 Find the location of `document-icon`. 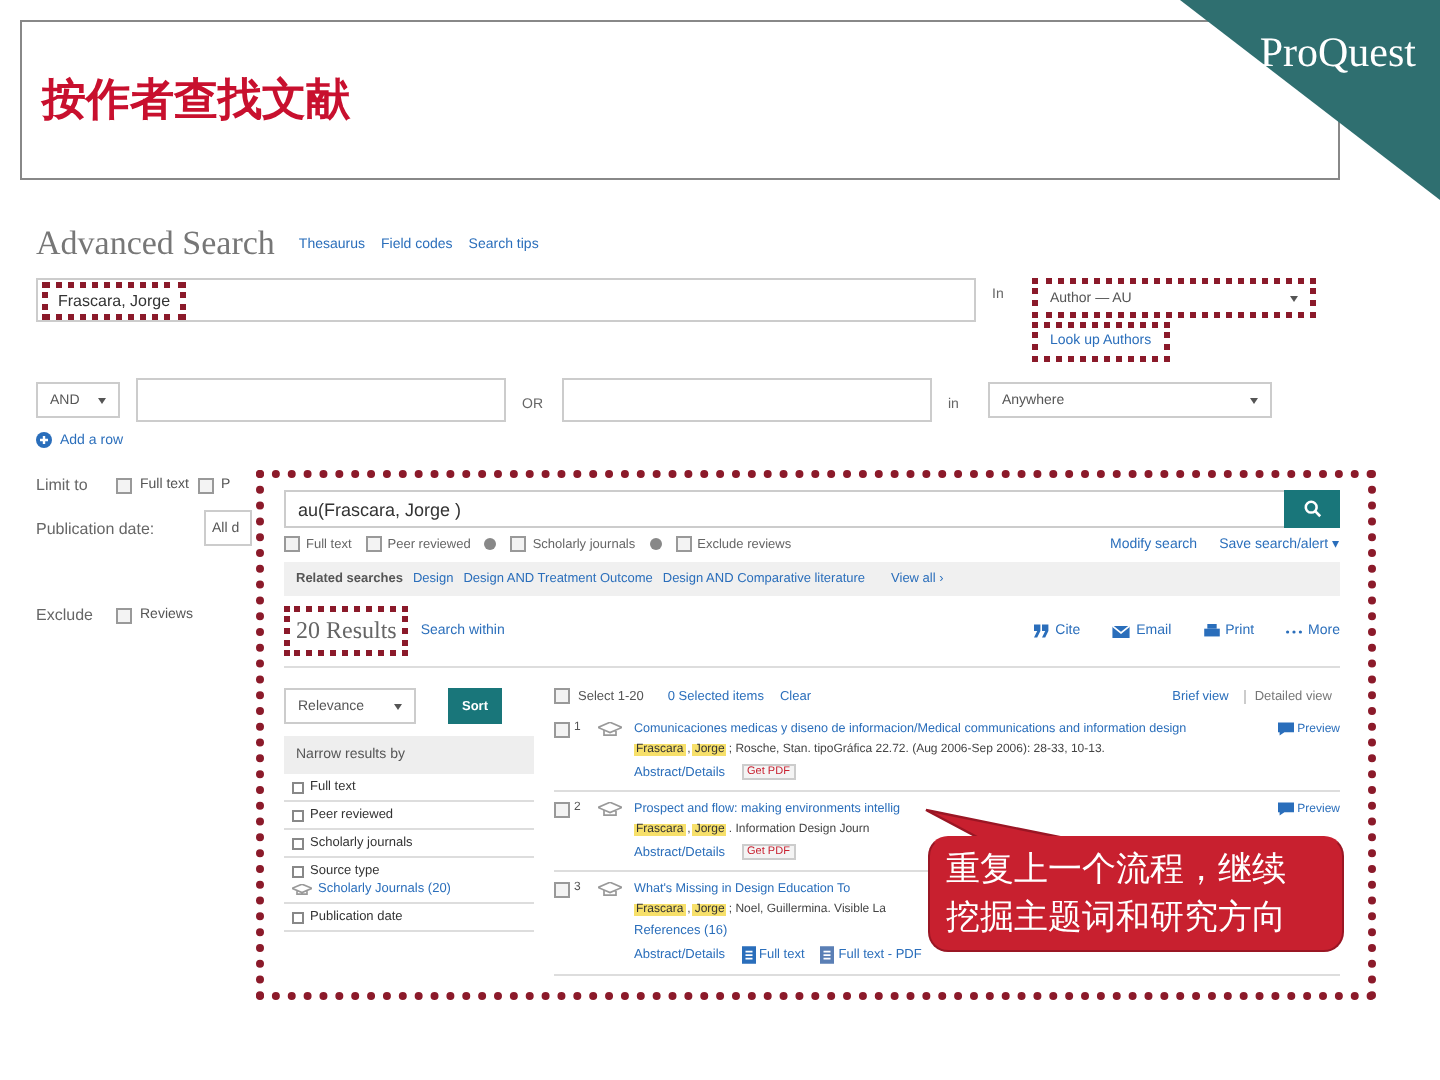

document-icon is located at coordinates (748, 955).